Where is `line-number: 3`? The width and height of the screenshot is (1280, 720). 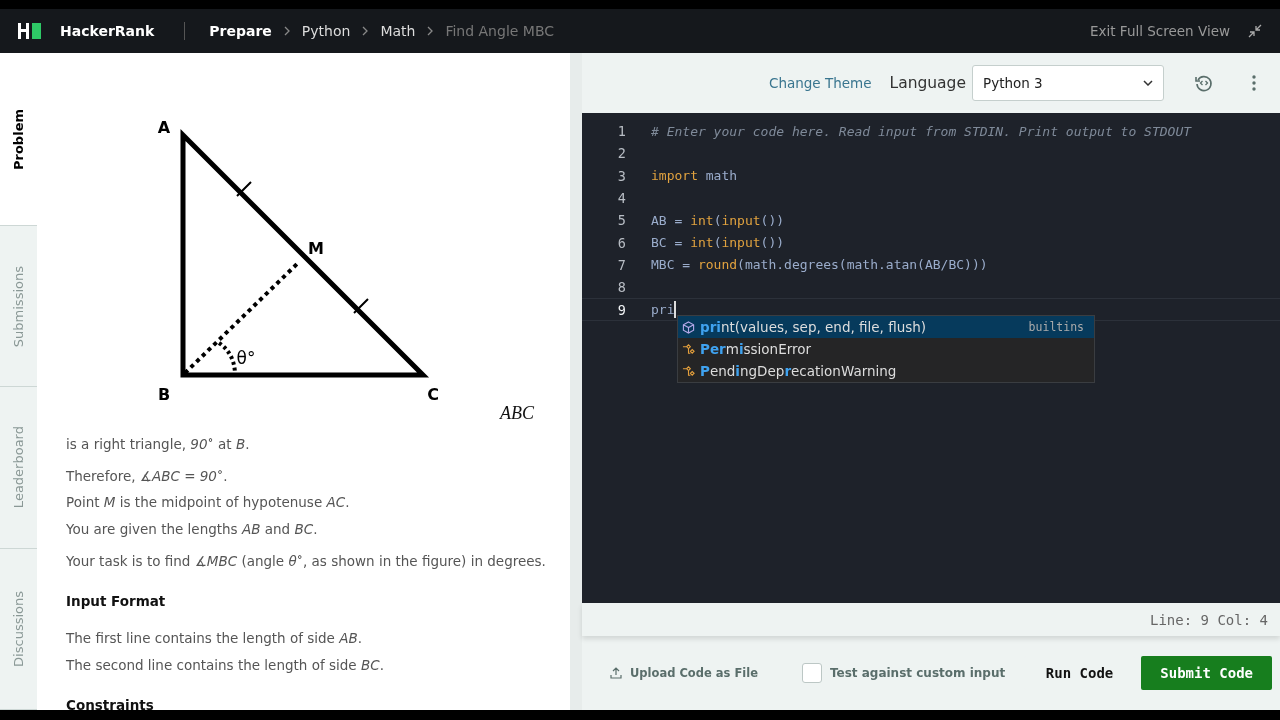
line-number: 3 is located at coordinates (621, 175).